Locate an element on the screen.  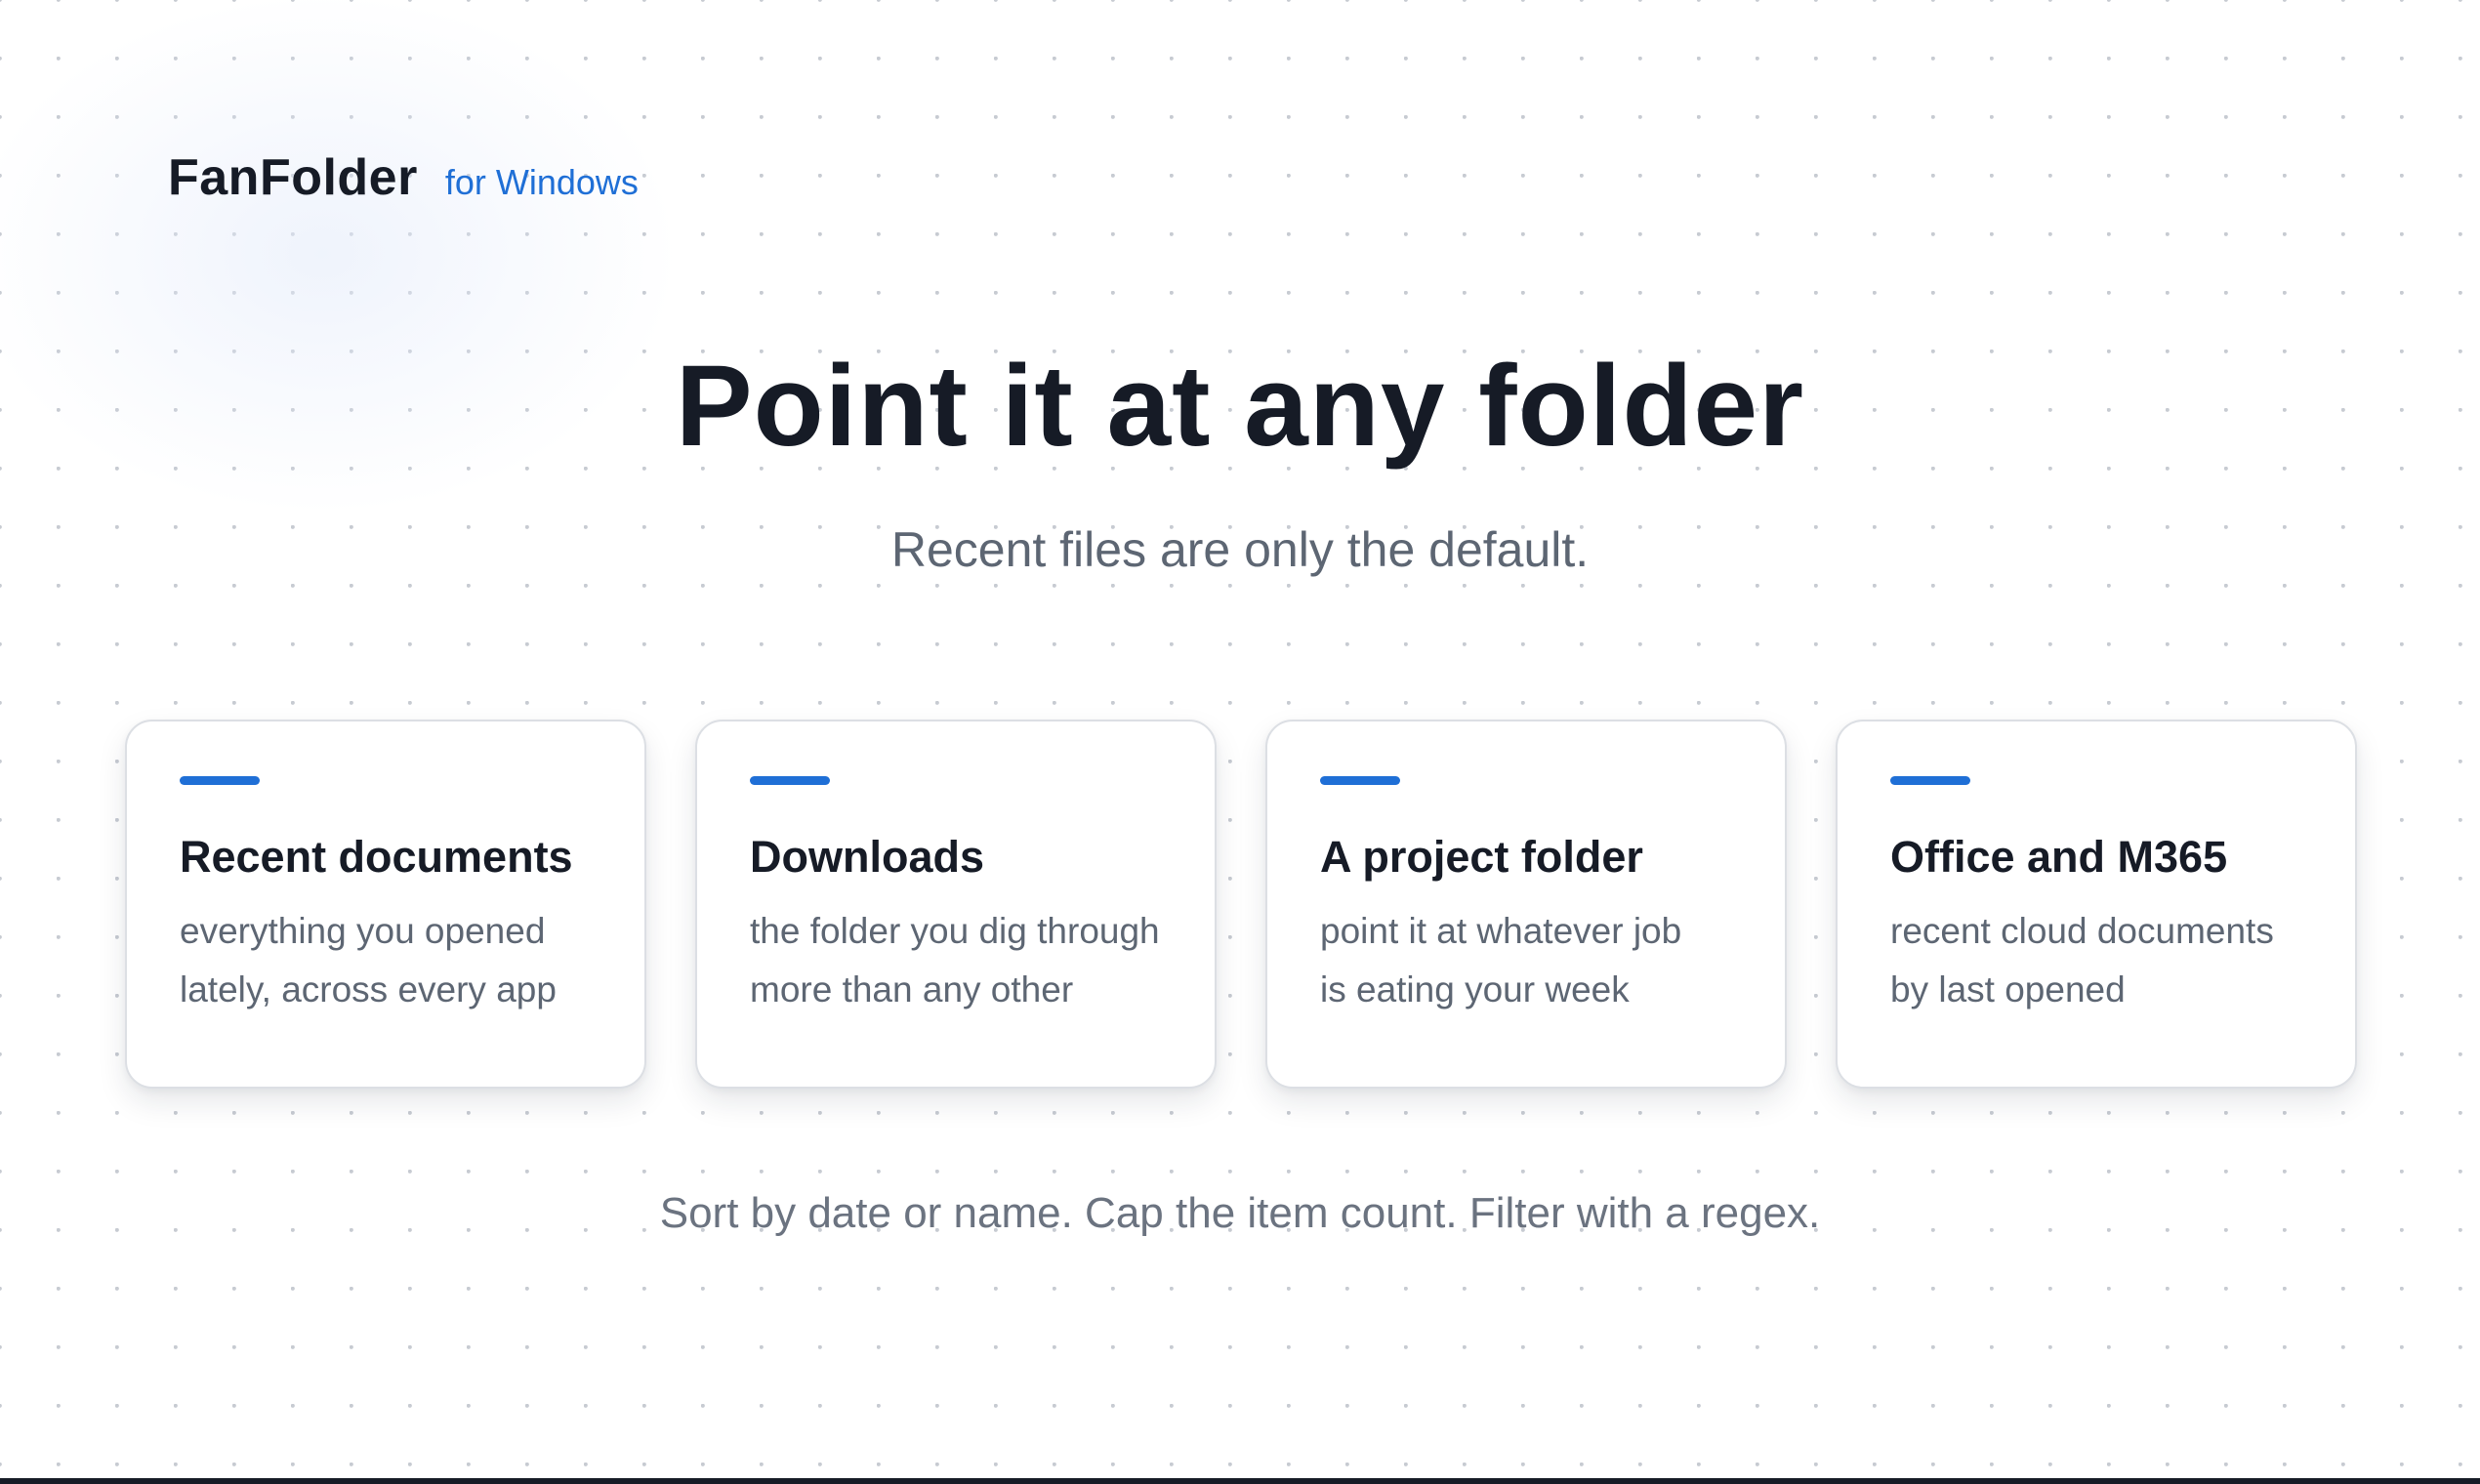
card-description-line: by last opened is located at coordinates (2008, 990).